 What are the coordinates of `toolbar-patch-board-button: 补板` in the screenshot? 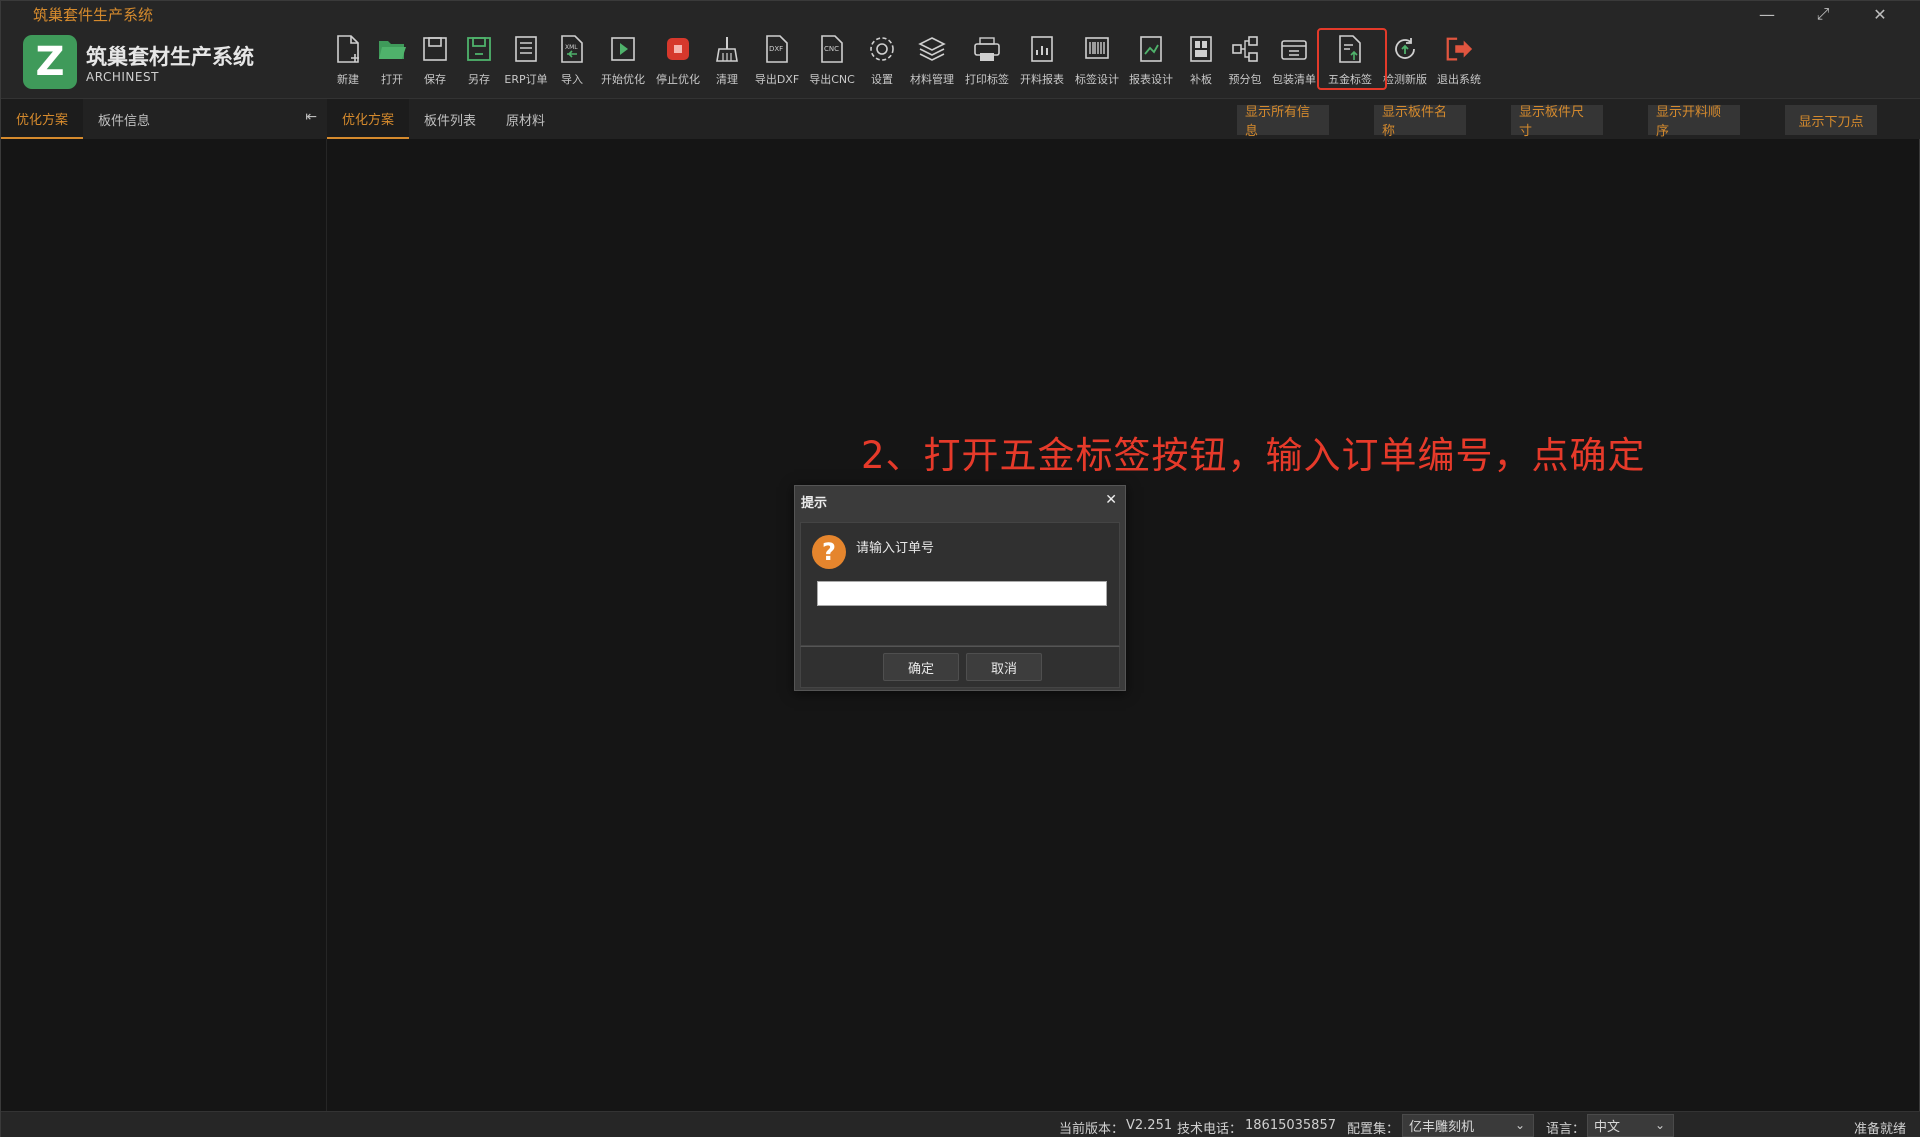 It's located at (1201, 62).